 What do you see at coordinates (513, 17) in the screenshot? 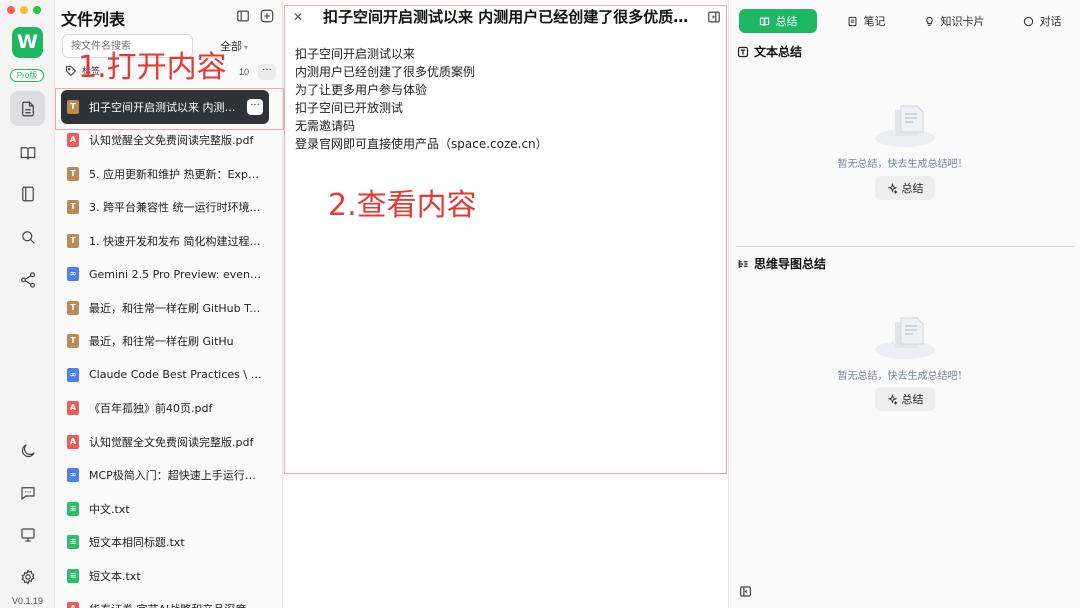
I see `document-title: 扣子空间开启测试以来 内测用户已经创建了很多优质案例` at bounding box center [513, 17].